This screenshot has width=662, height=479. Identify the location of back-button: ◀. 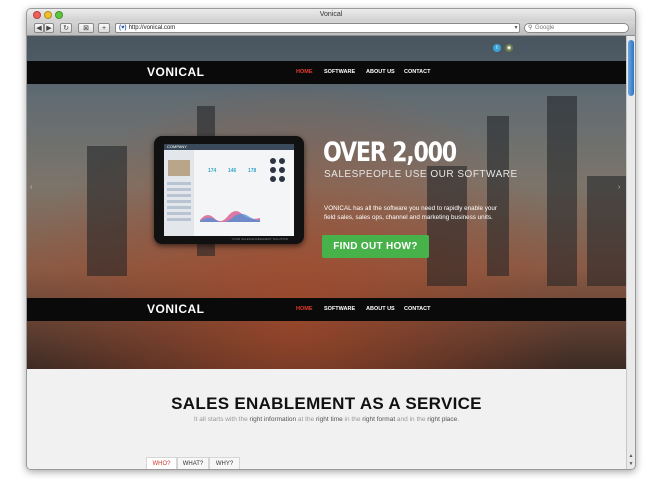
(39, 28).